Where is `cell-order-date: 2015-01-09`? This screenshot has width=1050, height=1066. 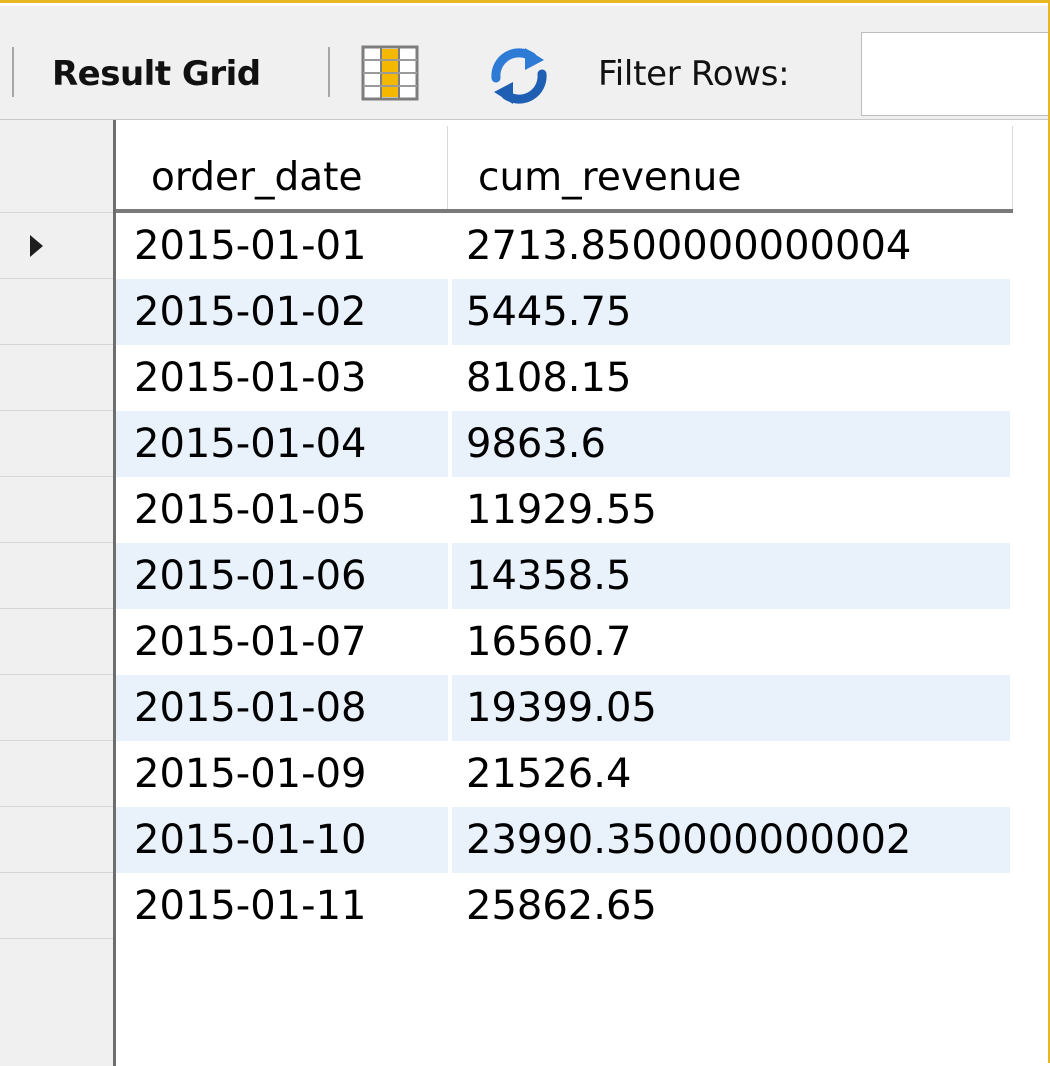 cell-order-date: 2015-01-09 is located at coordinates (282, 774).